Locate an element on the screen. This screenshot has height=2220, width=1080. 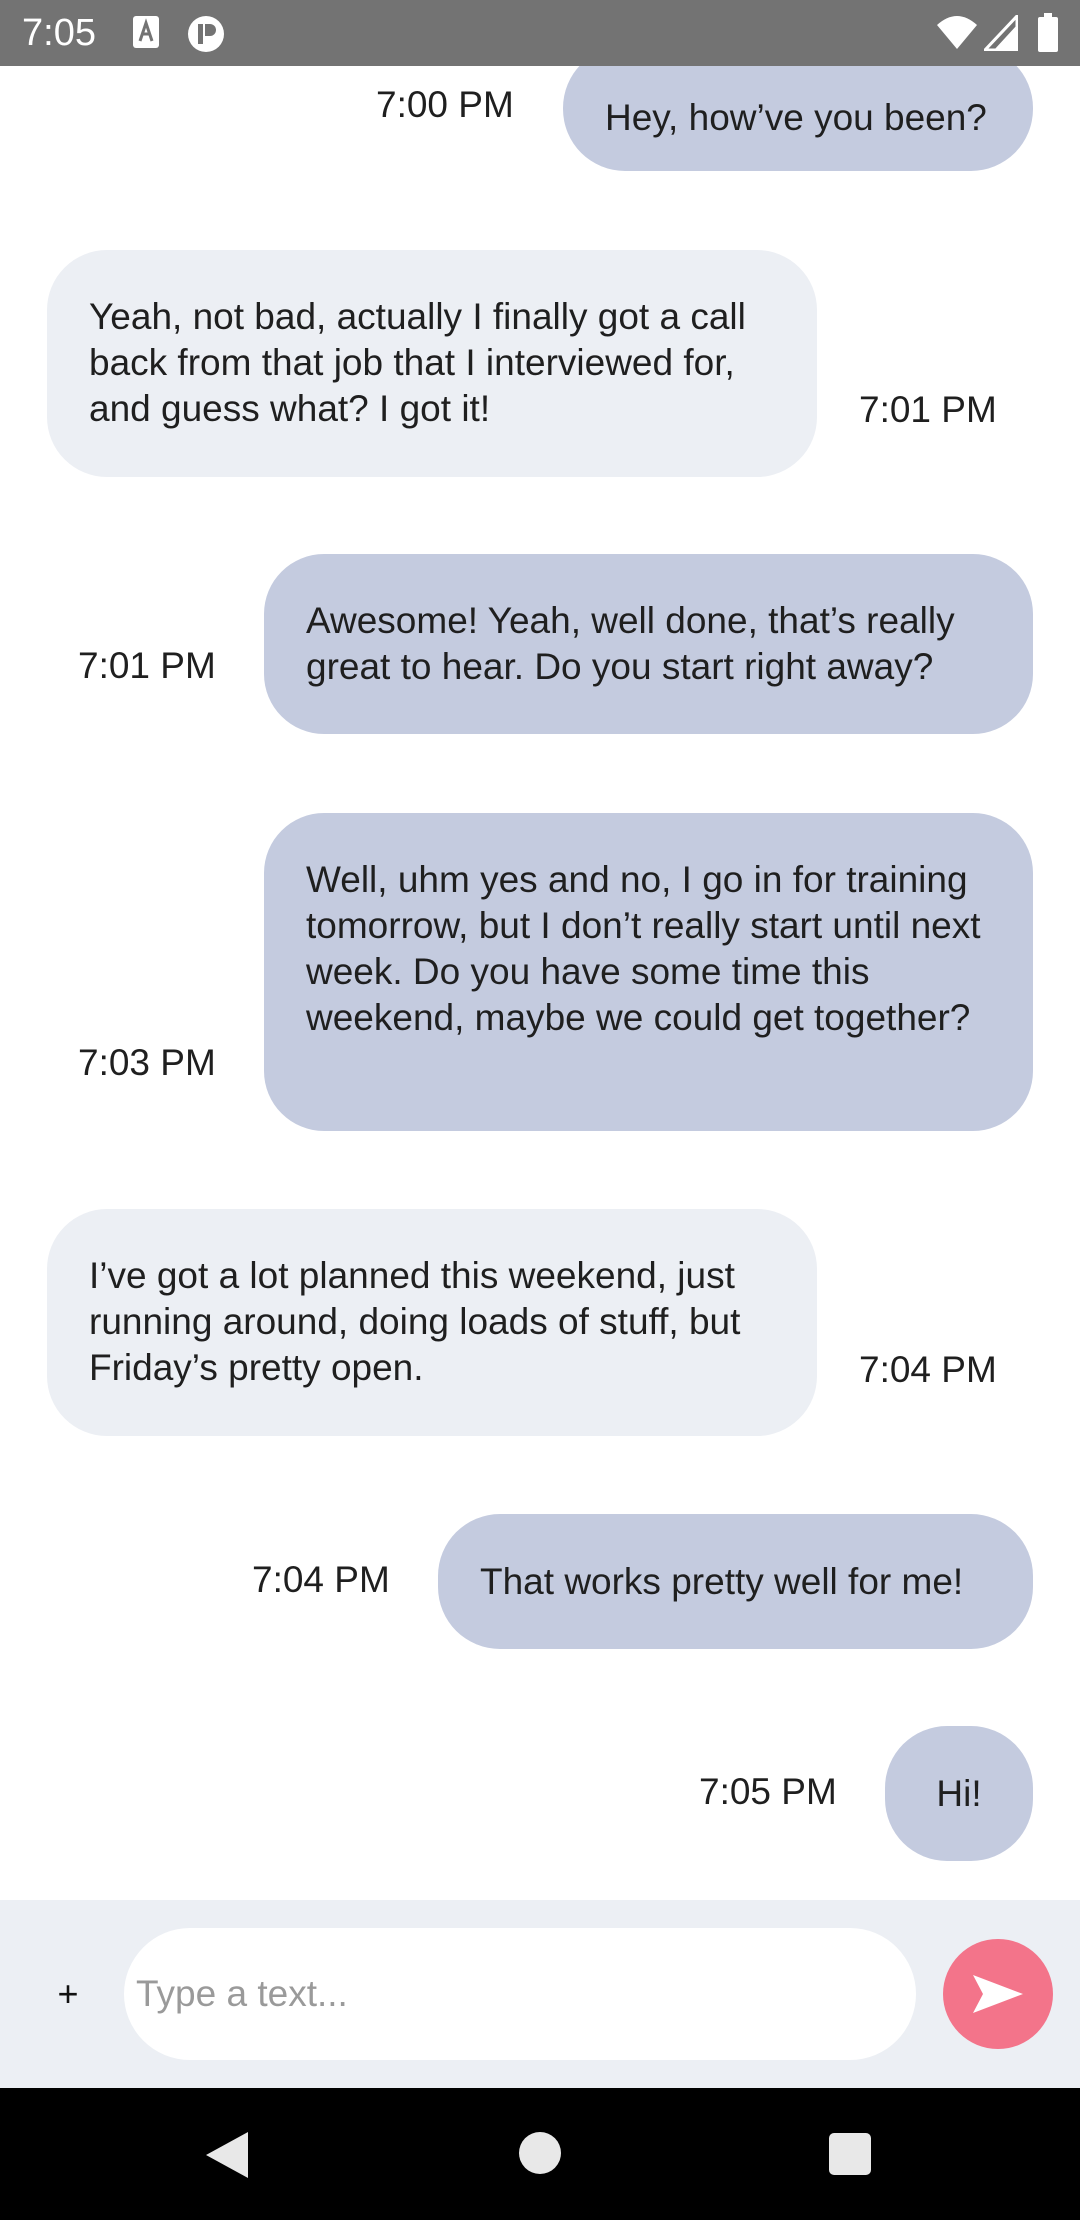
status-bar: 7:05 is located at coordinates (540, 33).